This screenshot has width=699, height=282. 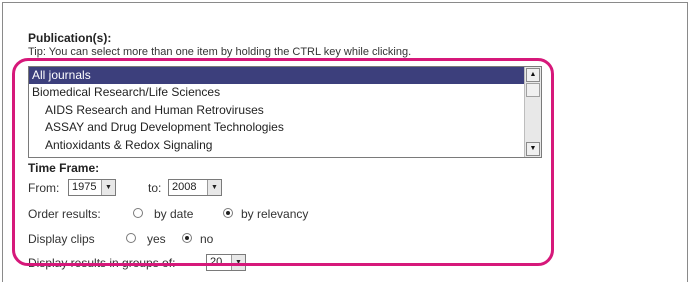 What do you see at coordinates (533, 149) in the screenshot?
I see `scroll-down-button: ▼` at bounding box center [533, 149].